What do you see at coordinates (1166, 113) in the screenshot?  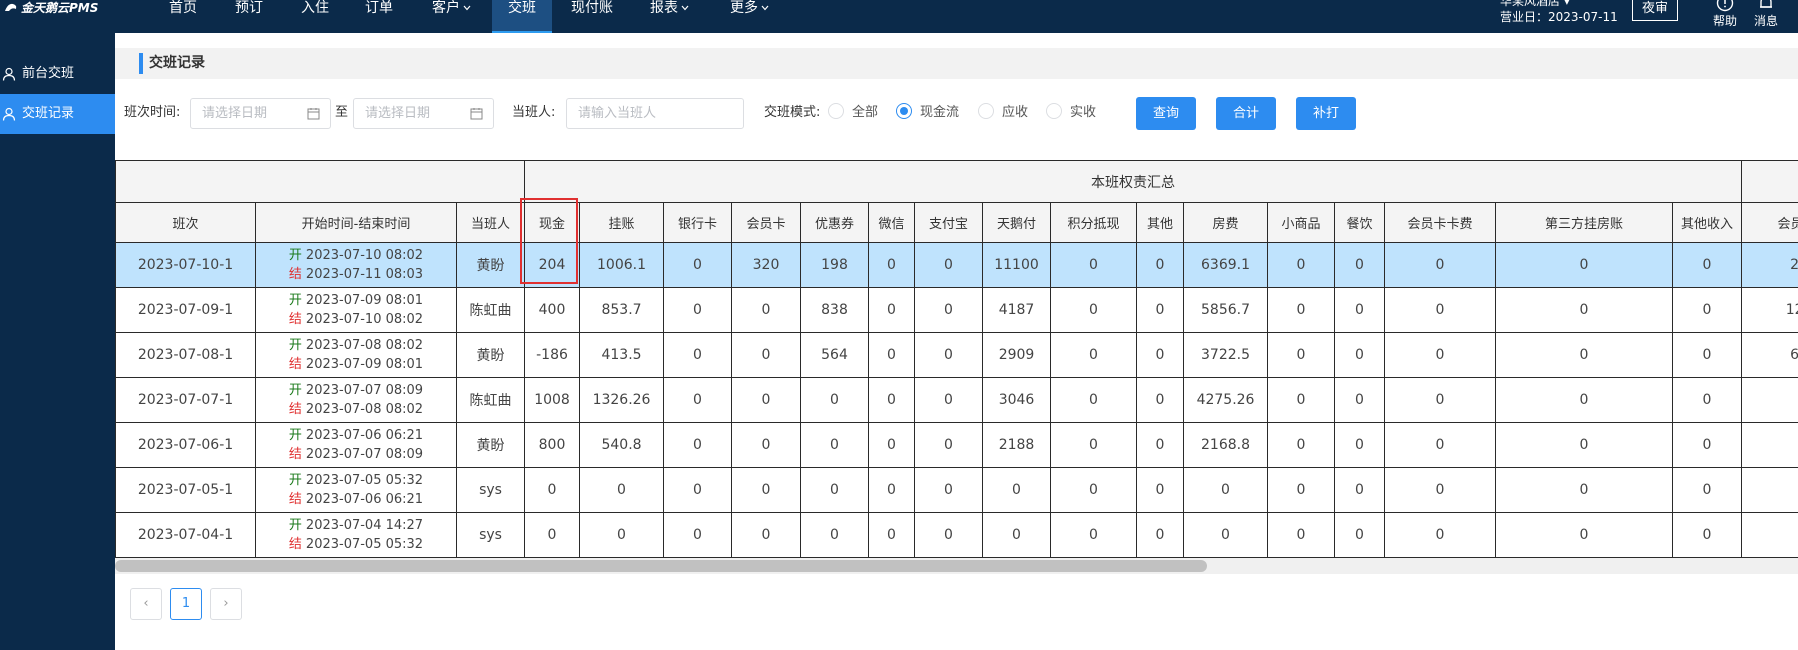 I see `query-button: 查询` at bounding box center [1166, 113].